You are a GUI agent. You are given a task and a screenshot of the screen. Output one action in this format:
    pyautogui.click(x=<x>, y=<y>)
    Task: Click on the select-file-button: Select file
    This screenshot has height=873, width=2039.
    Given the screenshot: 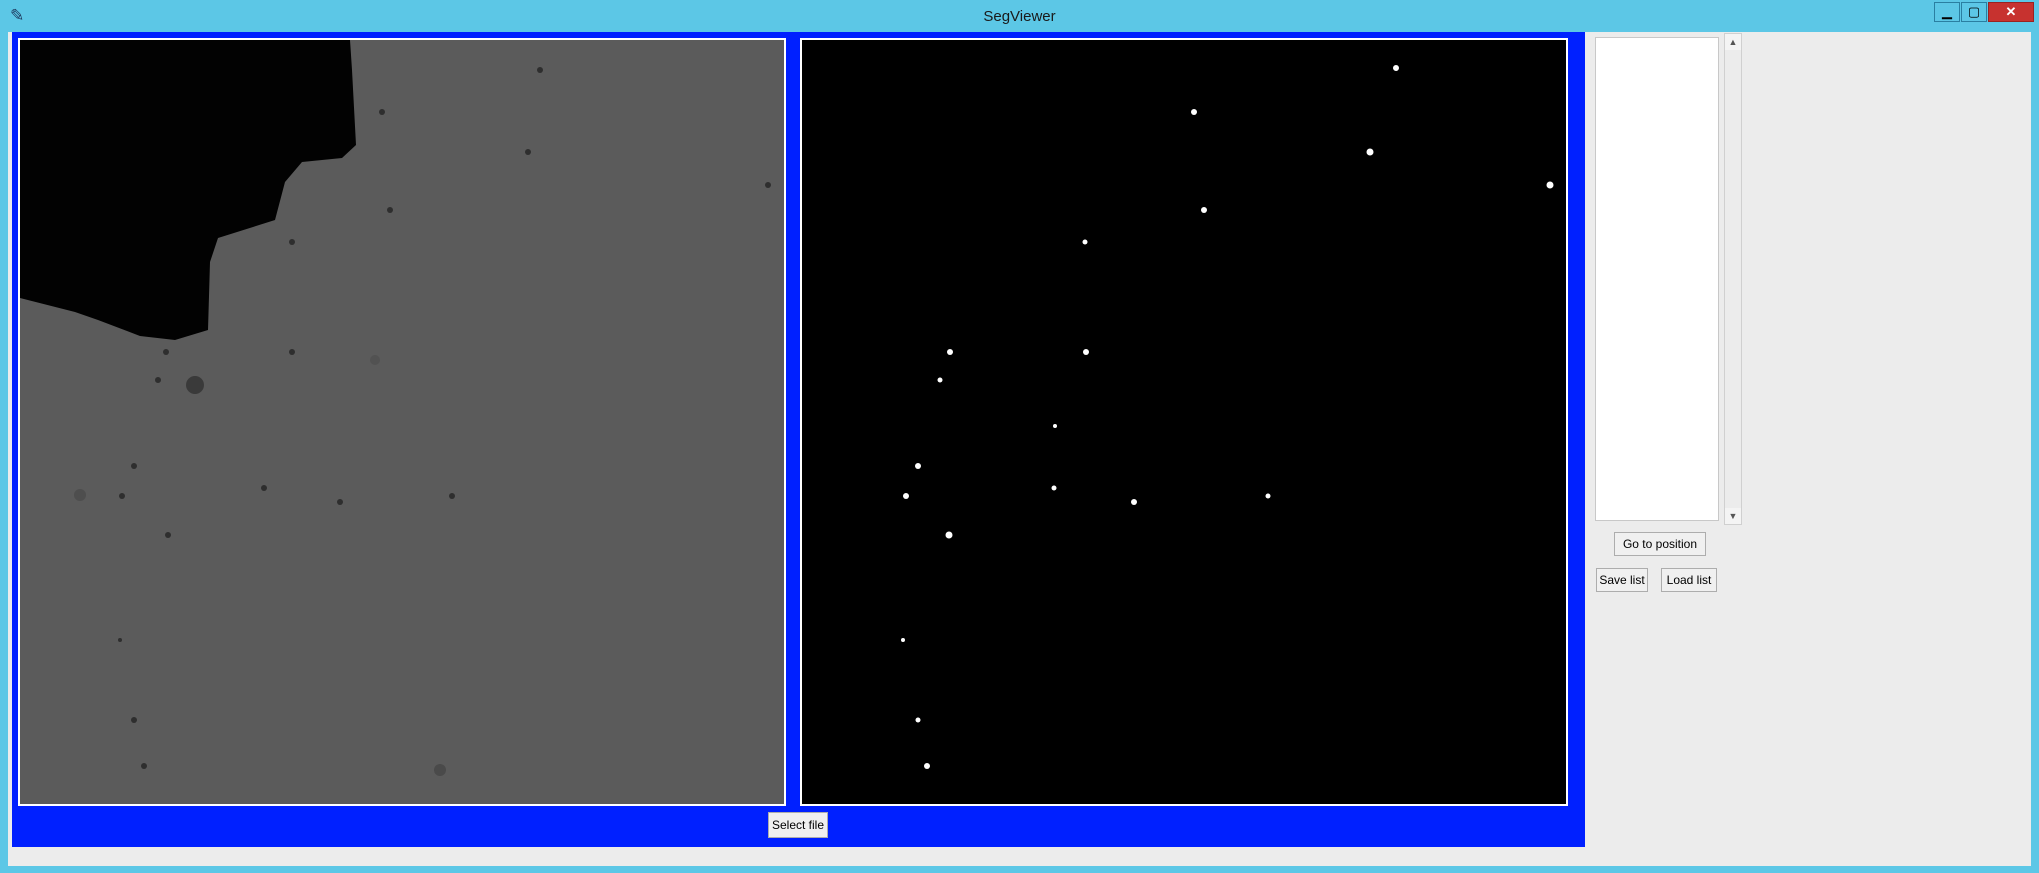 What is the action you would take?
    pyautogui.click(x=798, y=825)
    